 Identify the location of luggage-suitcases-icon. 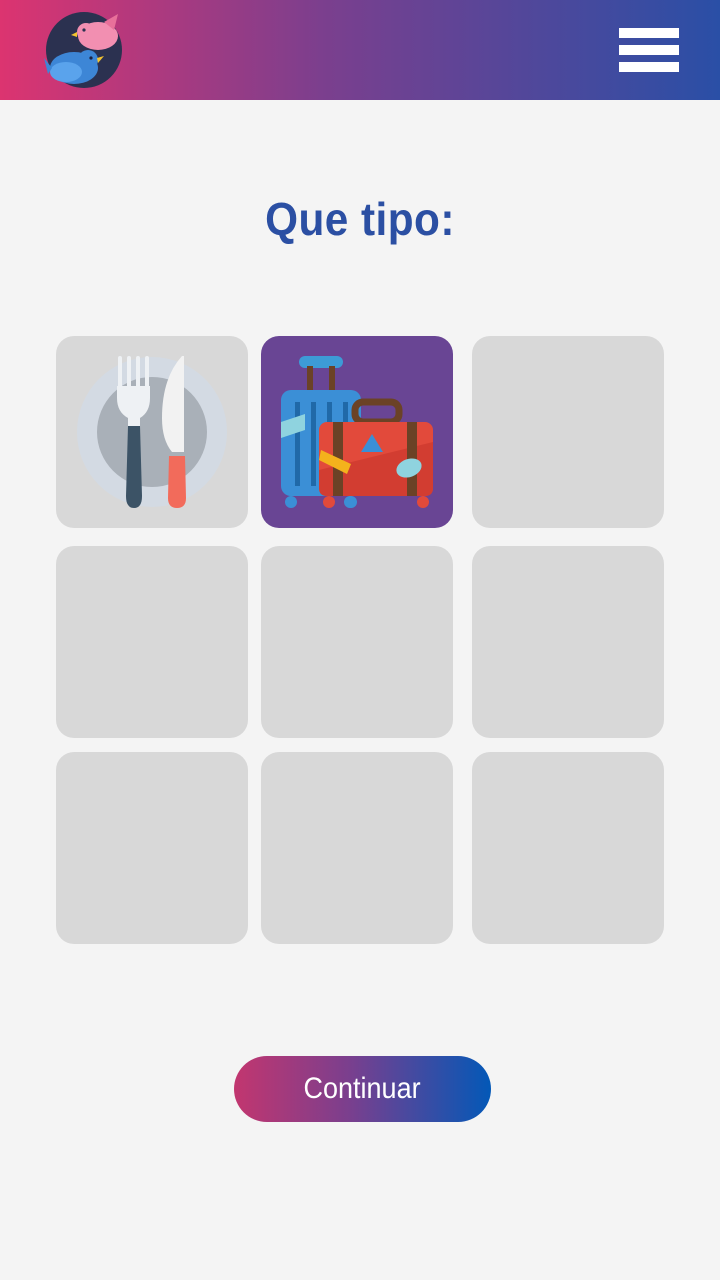
(357, 432).